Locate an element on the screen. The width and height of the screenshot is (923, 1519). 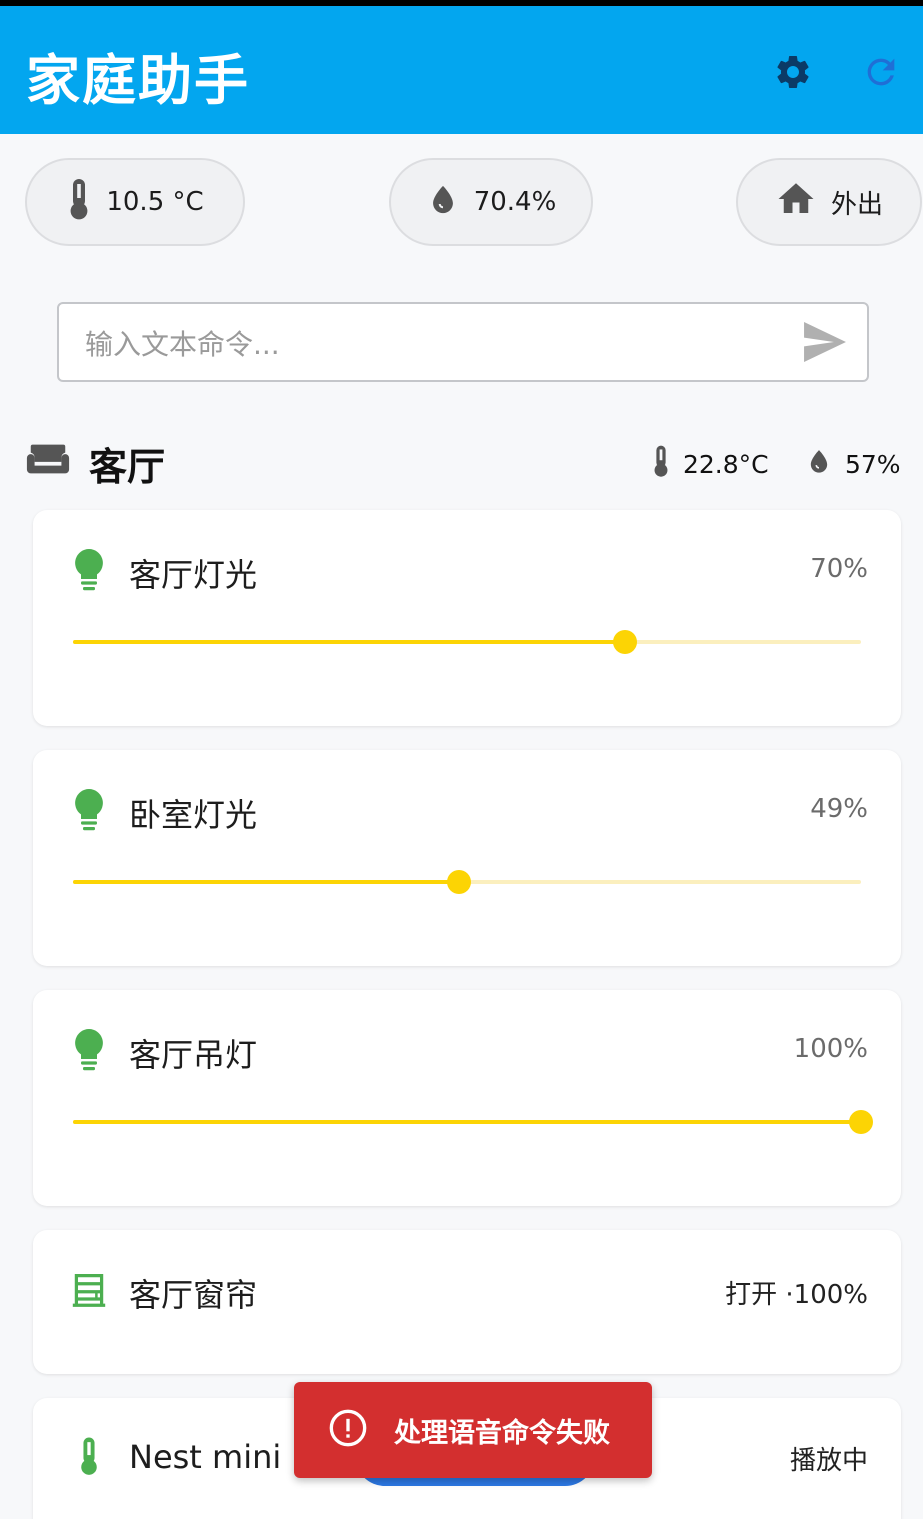
send-button is located at coordinates (825, 344).